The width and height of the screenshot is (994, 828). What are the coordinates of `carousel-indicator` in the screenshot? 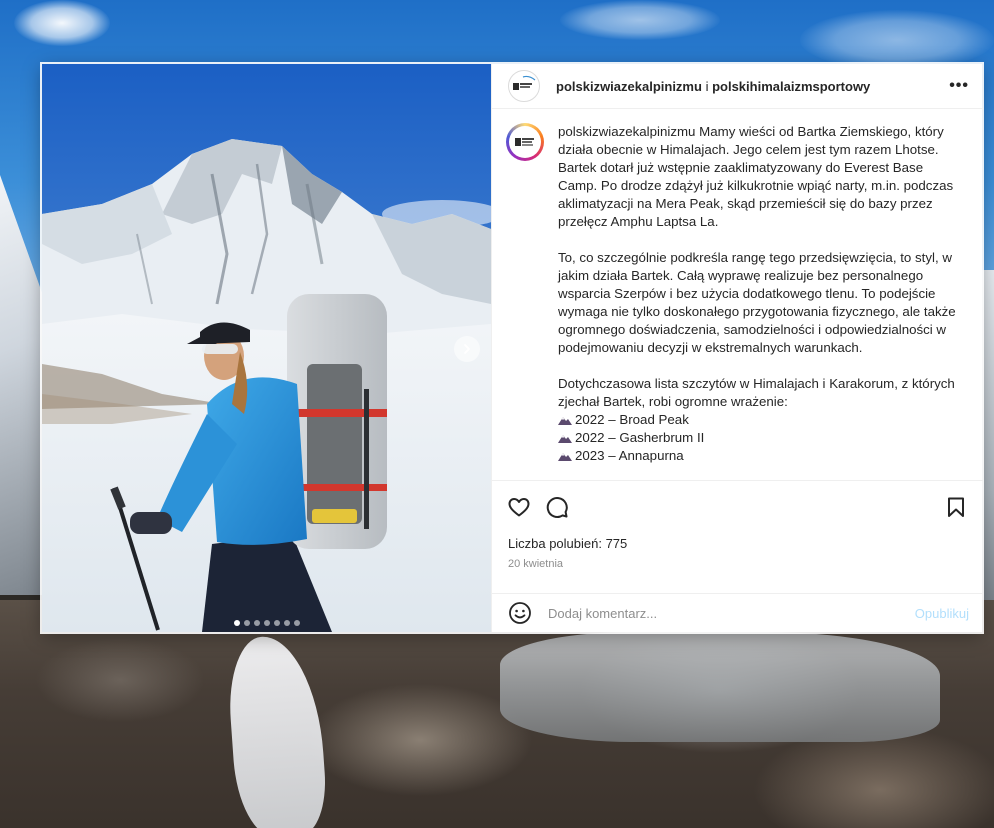 It's located at (266, 623).